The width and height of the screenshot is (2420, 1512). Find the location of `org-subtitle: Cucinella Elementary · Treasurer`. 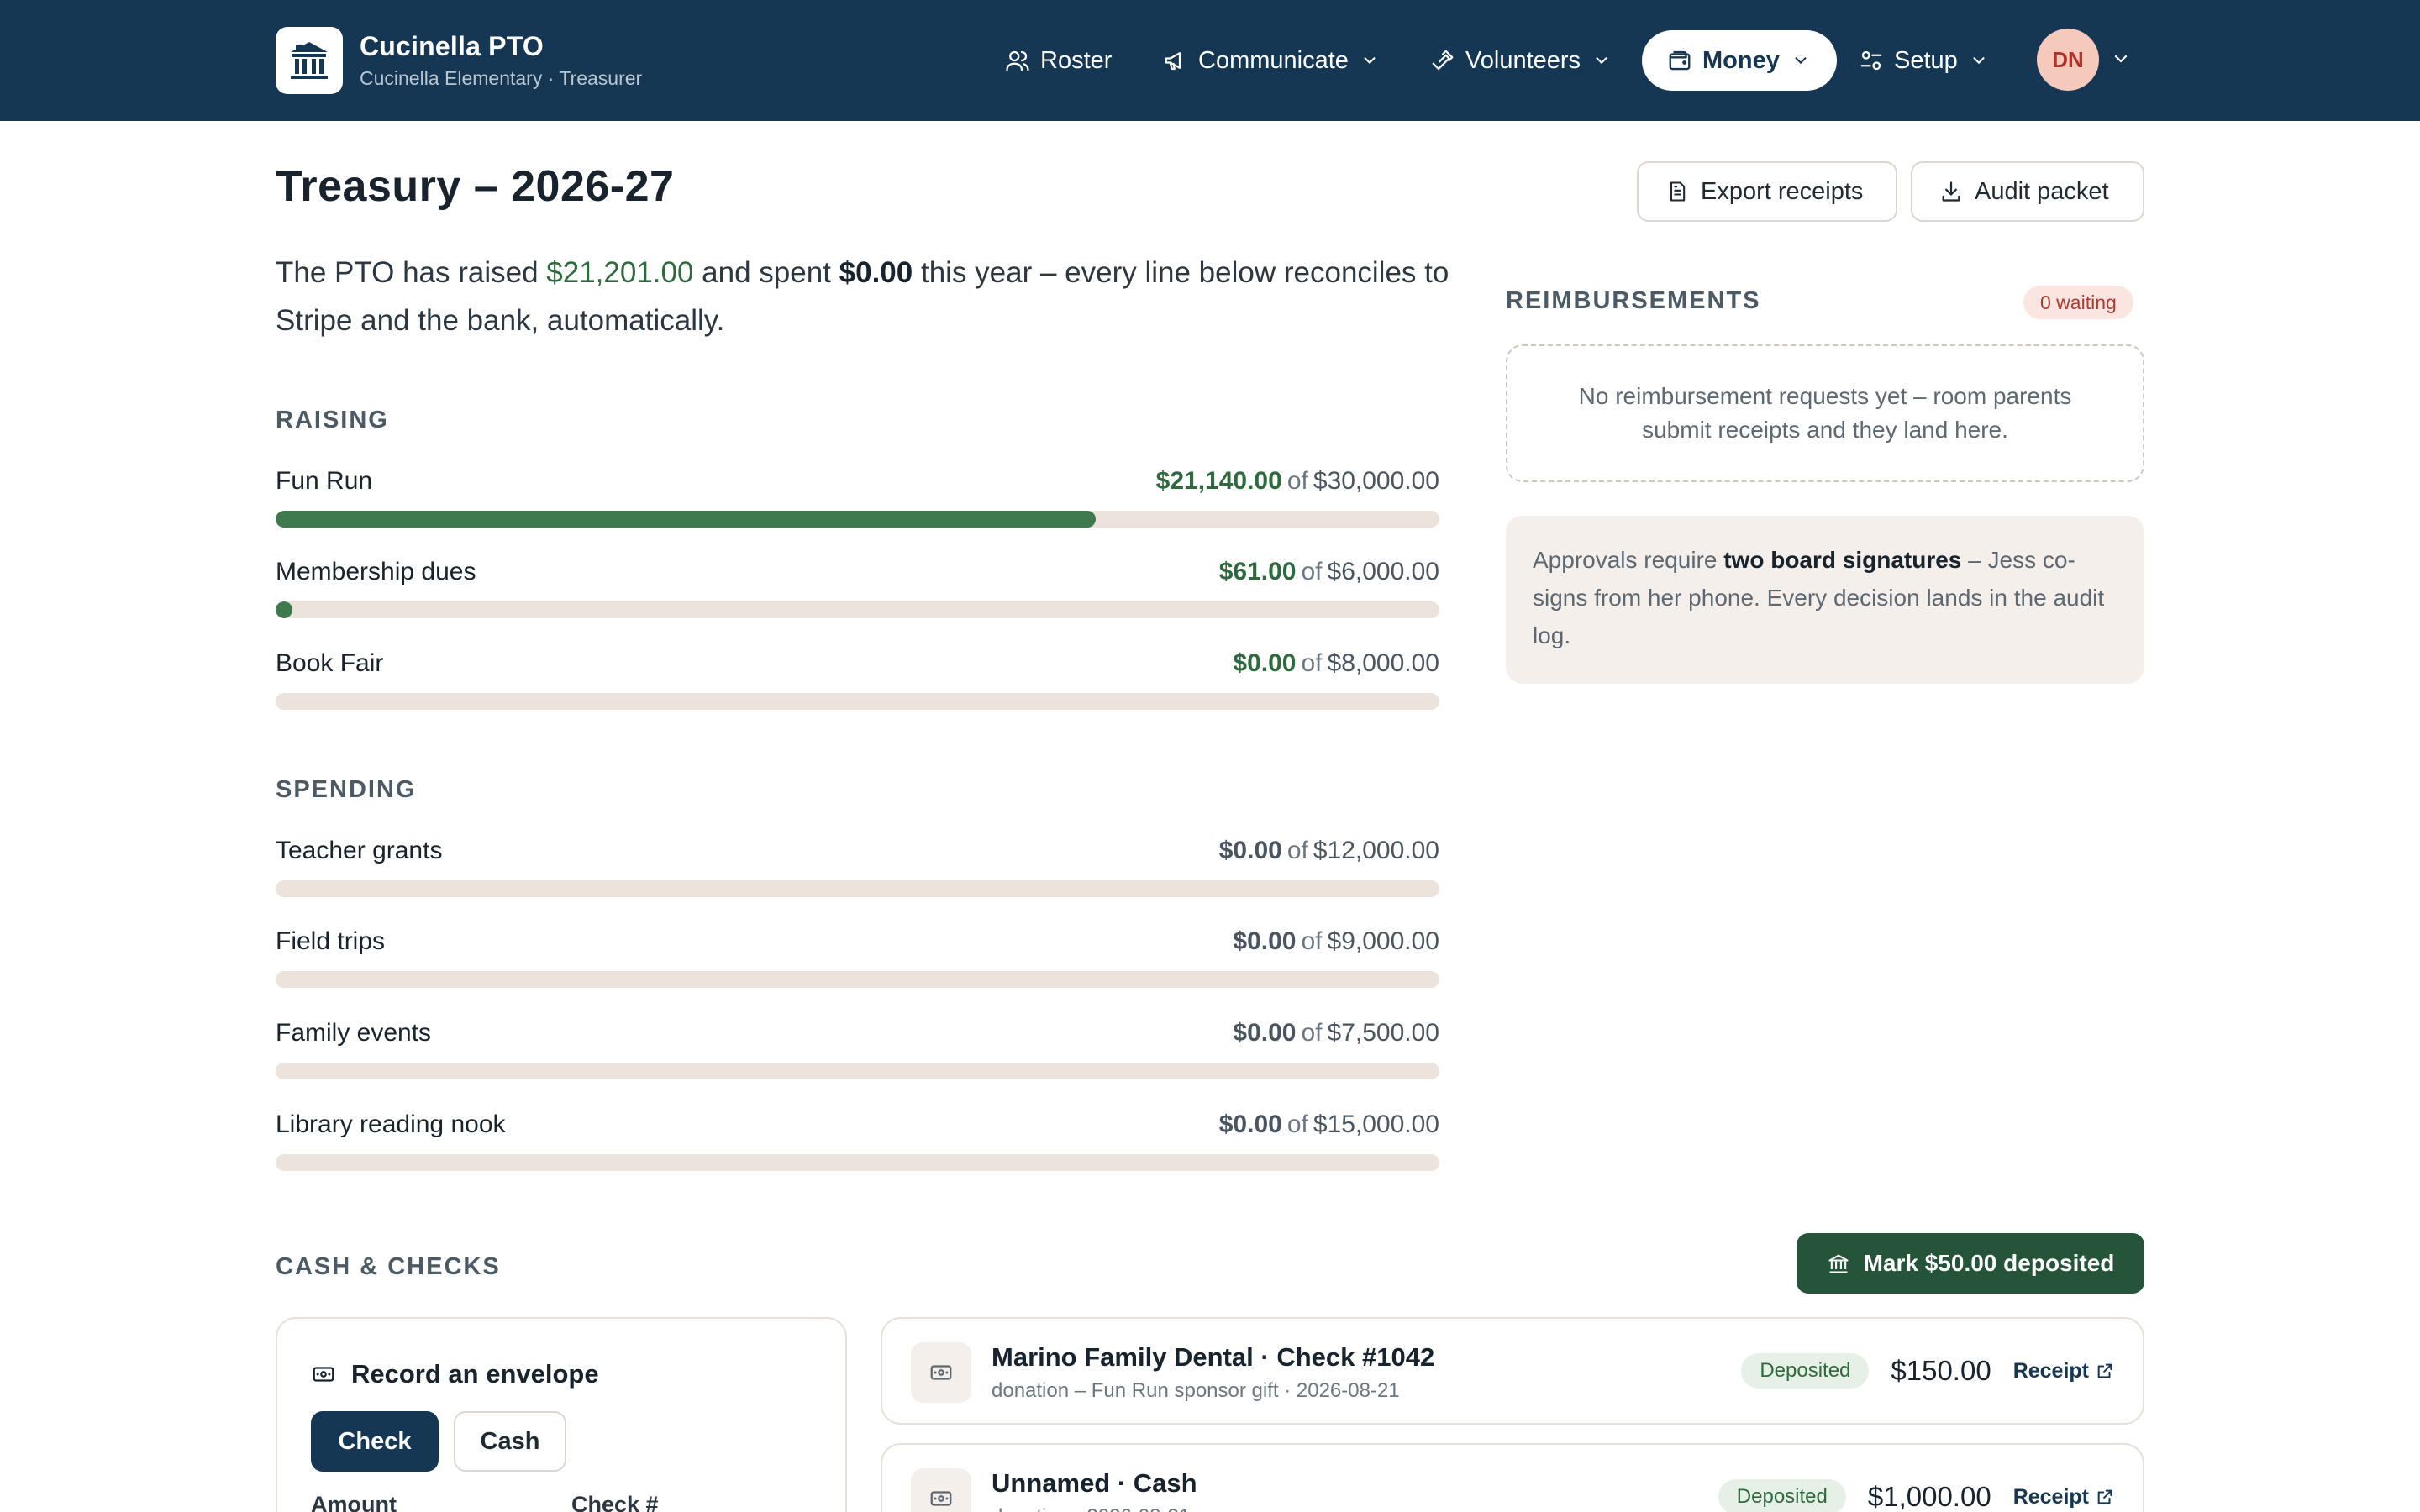

org-subtitle: Cucinella Elementary · Treasurer is located at coordinates (501, 78).